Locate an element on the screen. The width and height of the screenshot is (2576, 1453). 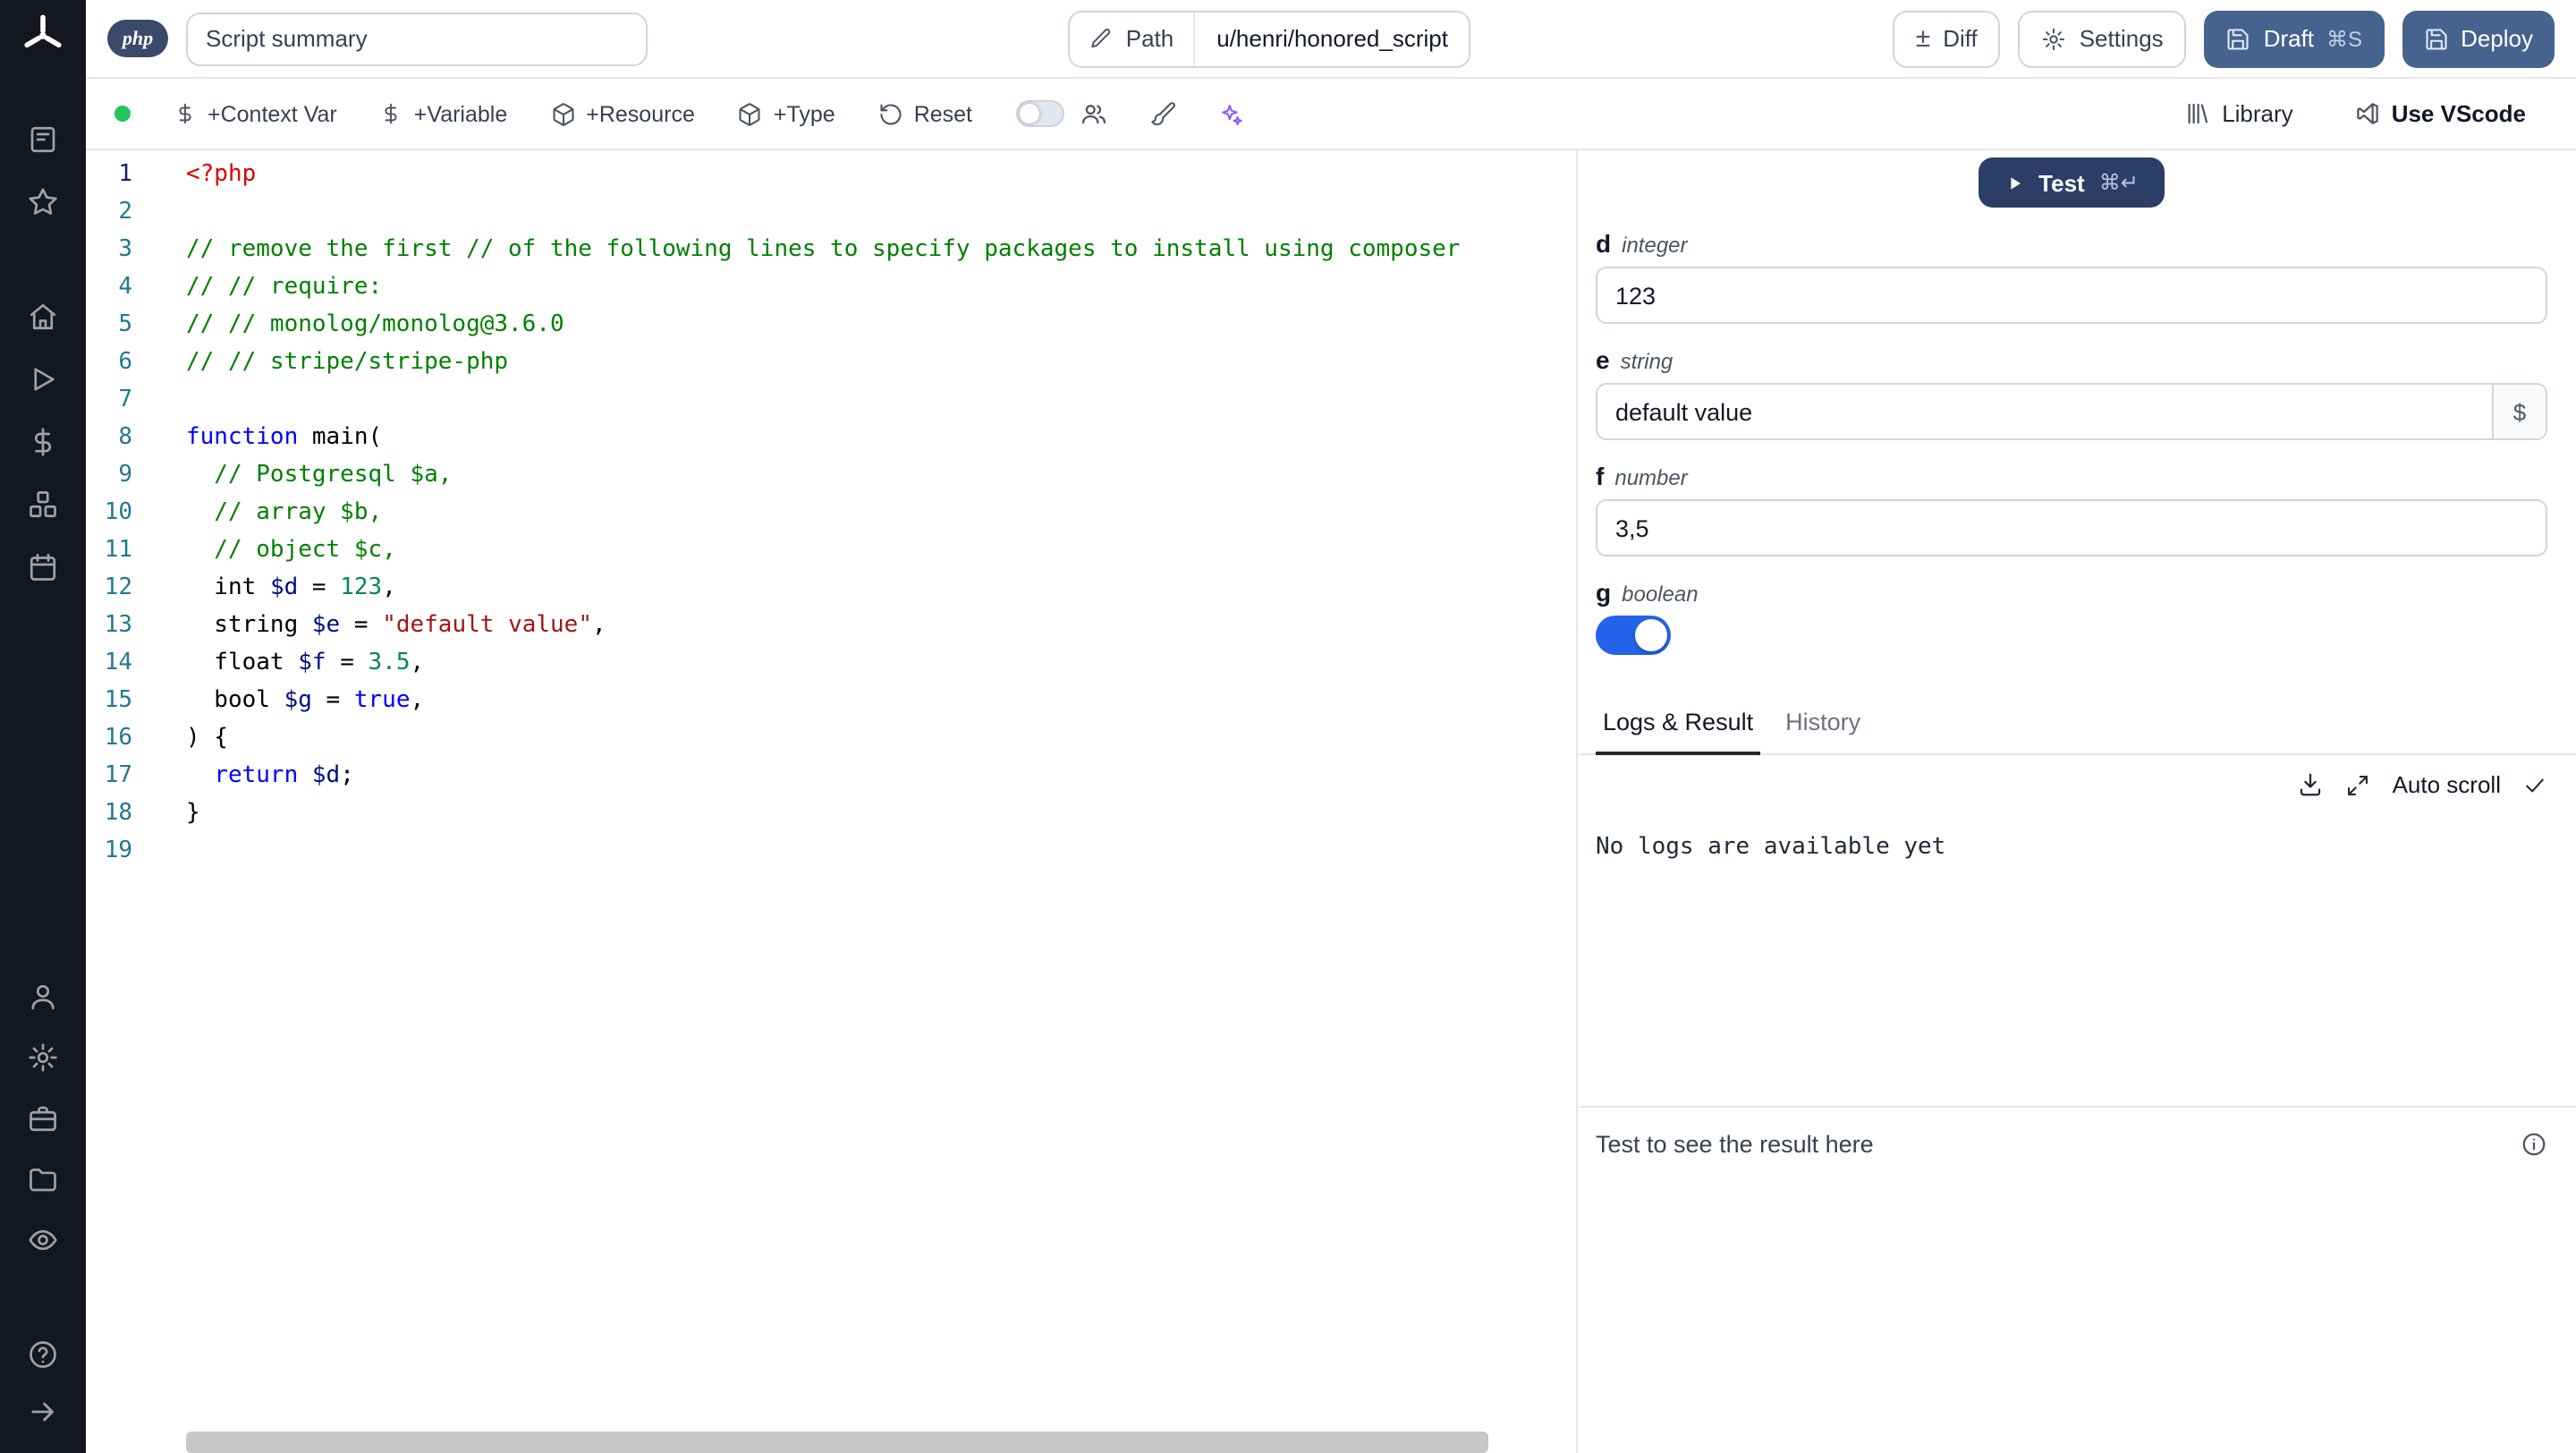
home-icon is located at coordinates (43, 317).